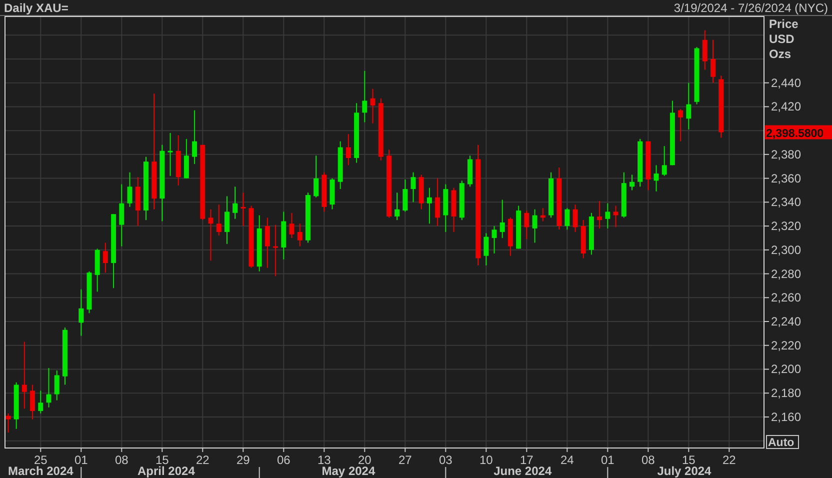 The height and width of the screenshot is (478, 832). Describe the element at coordinates (786, 273) in the screenshot. I see `y-tick-label: 2,280` at that location.